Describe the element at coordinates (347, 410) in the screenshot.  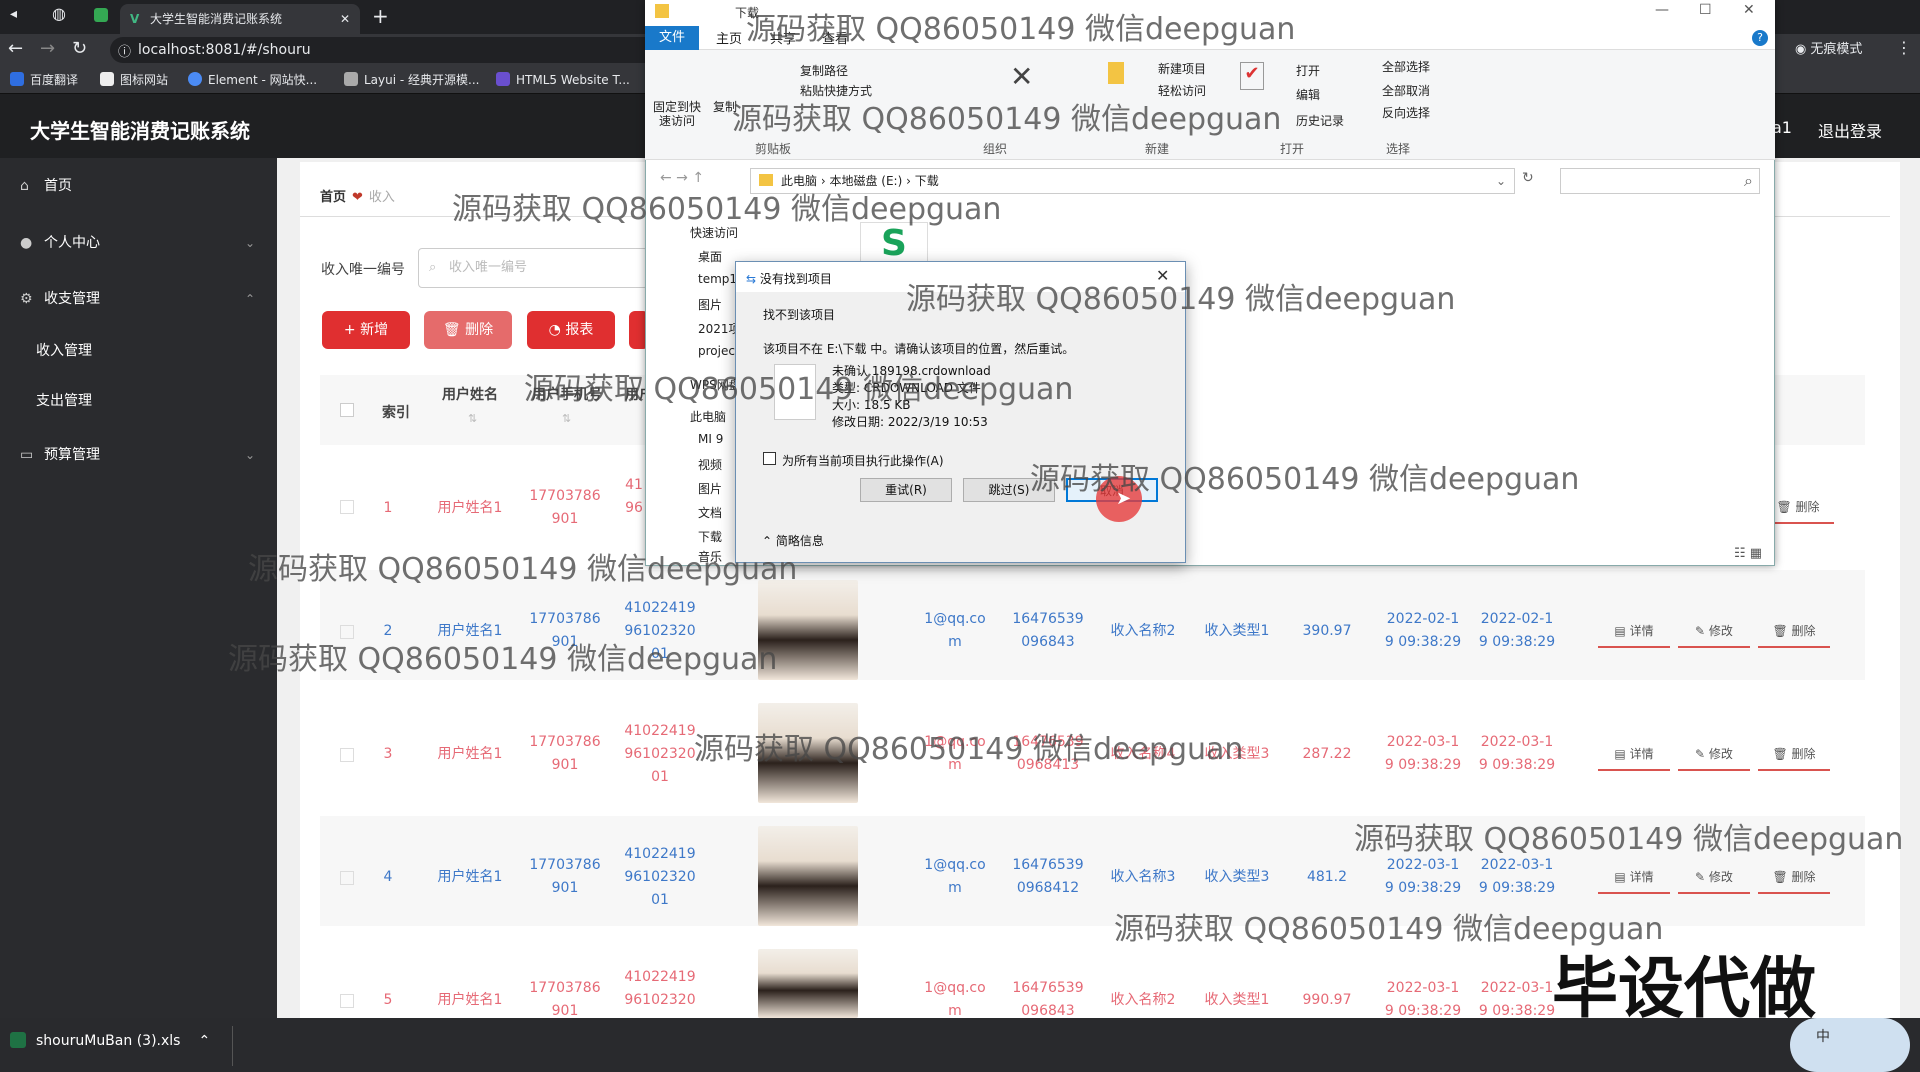
I see `select-all-checkbox` at that location.